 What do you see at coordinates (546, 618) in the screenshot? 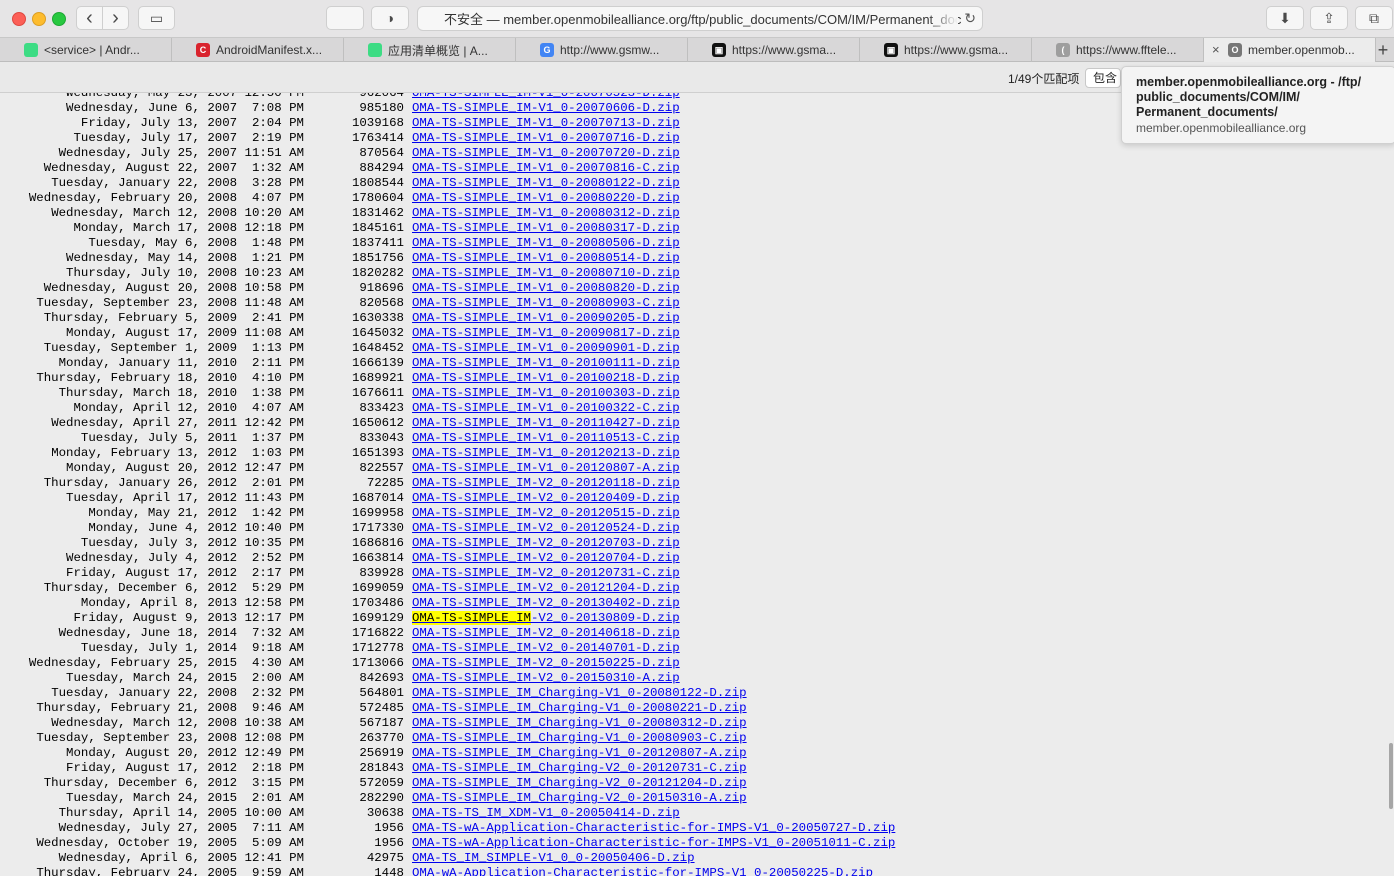
I see `file-link: OMA-TS-SIMPLE_IM-V2_0-20130809-D.zip` at bounding box center [546, 618].